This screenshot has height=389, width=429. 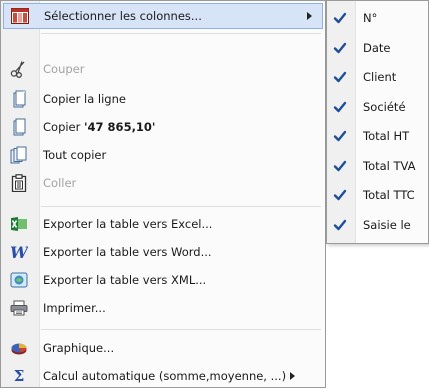 I want to click on menu-item-label: Coller, so click(x=60, y=183).